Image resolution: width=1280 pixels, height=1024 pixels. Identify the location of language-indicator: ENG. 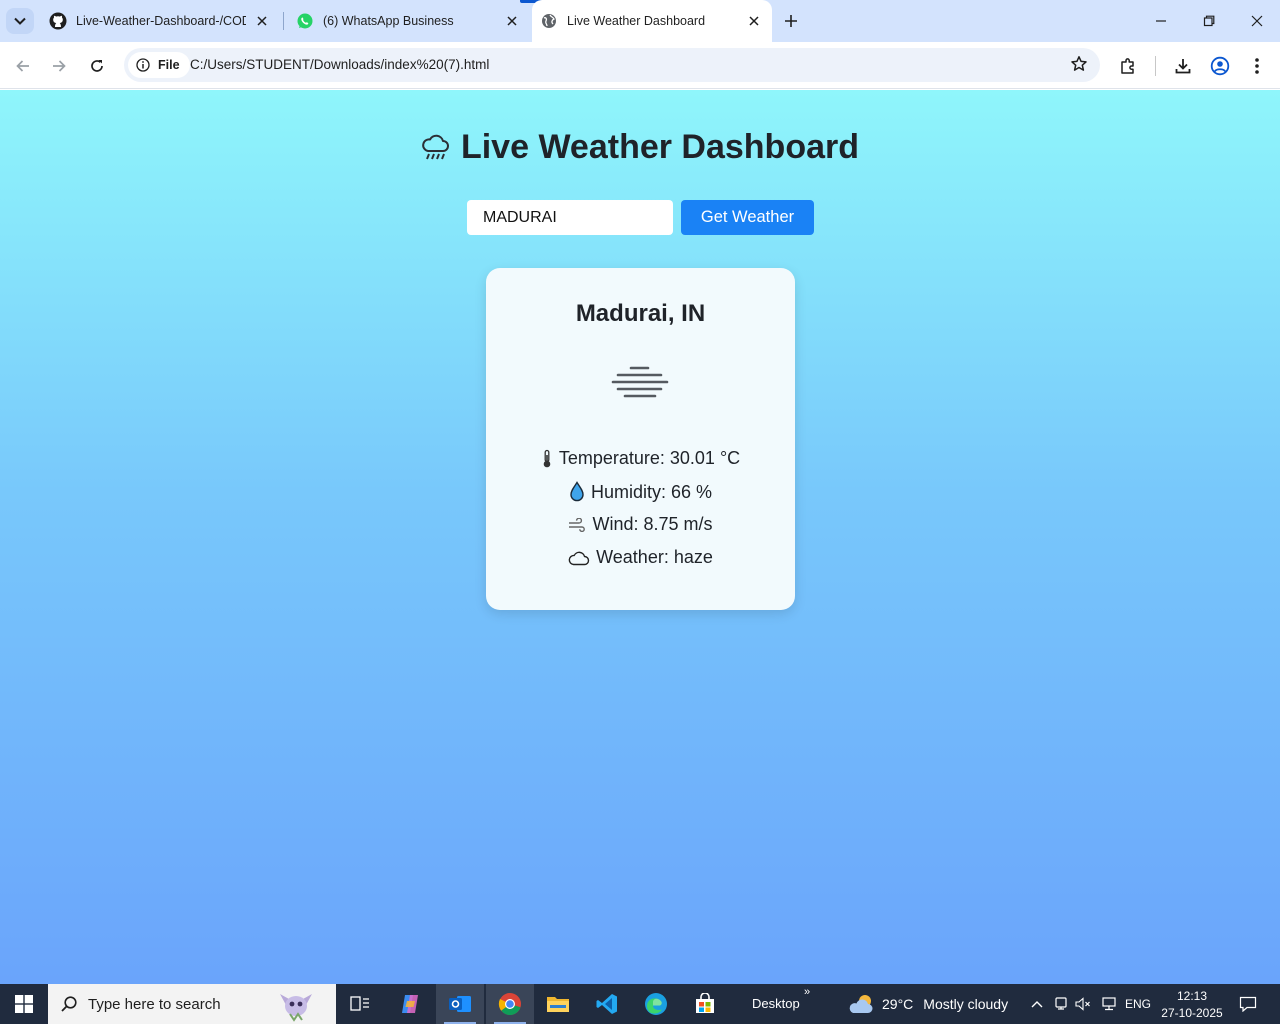
(1138, 1004).